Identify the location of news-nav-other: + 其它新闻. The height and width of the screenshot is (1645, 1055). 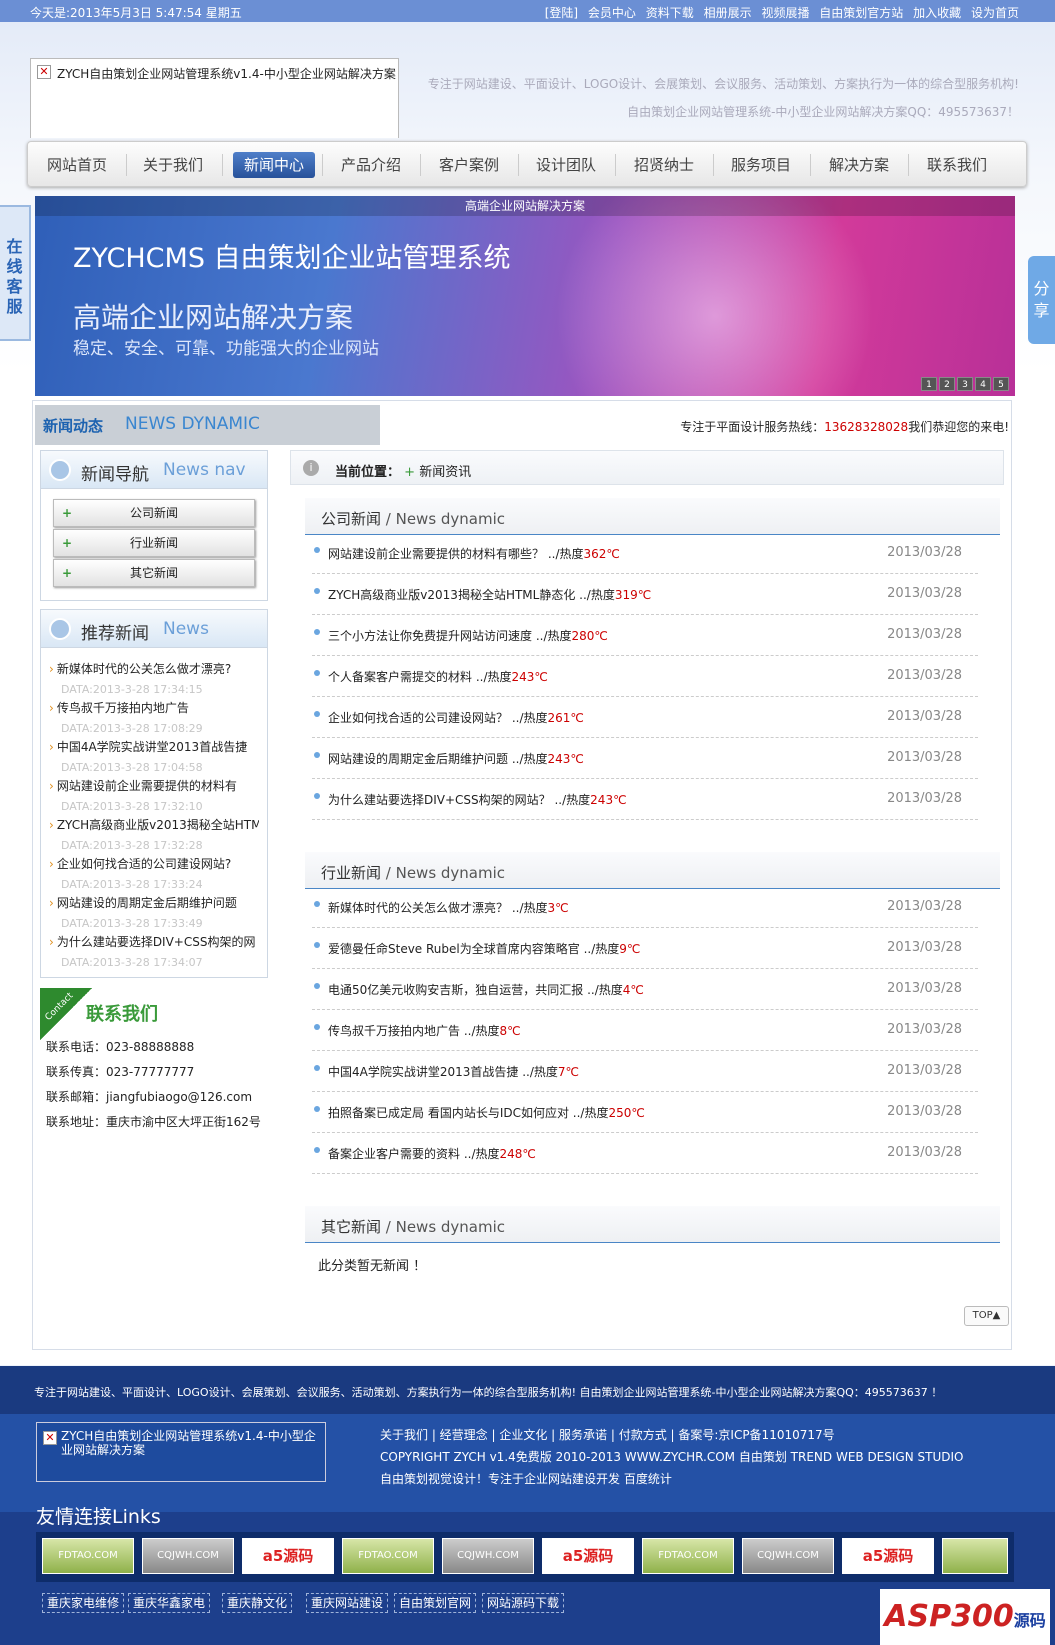
(154, 573).